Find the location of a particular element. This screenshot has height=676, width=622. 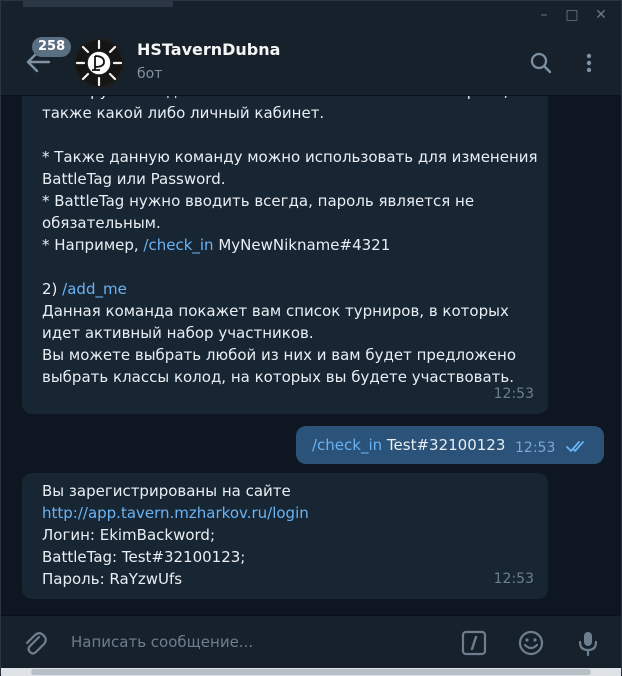

message-link: /check_in is located at coordinates (178, 245).